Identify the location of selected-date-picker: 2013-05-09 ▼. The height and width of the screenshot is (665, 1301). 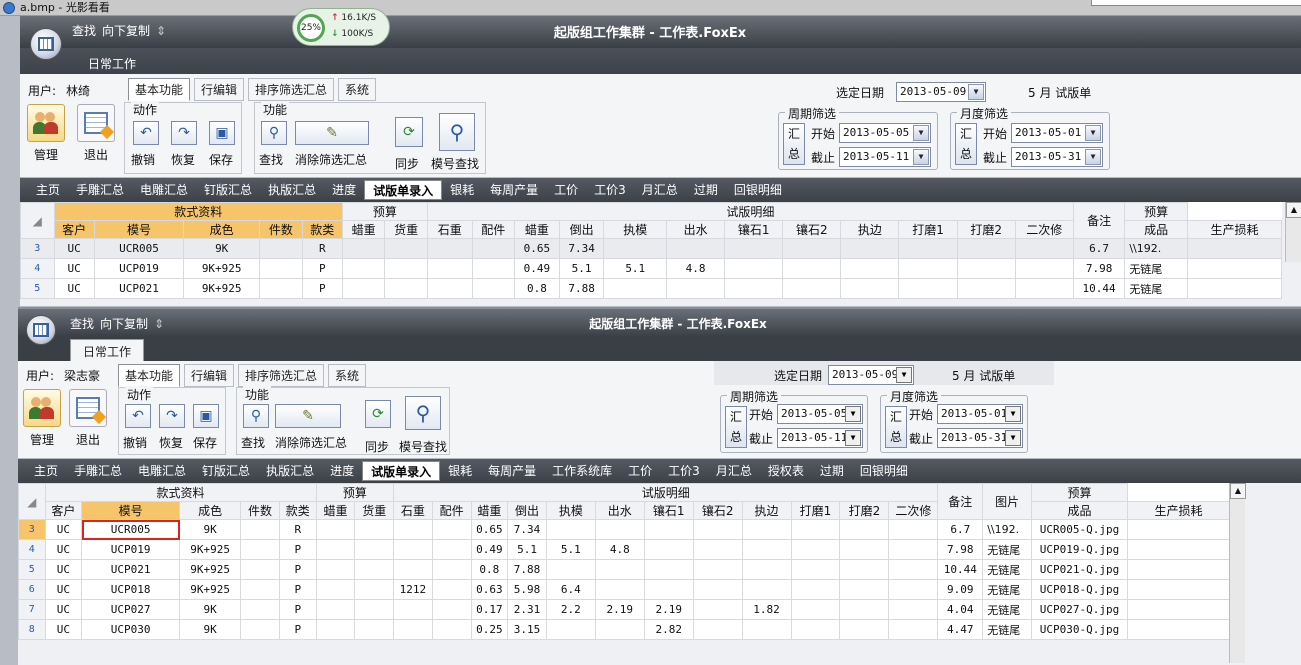
(941, 92).